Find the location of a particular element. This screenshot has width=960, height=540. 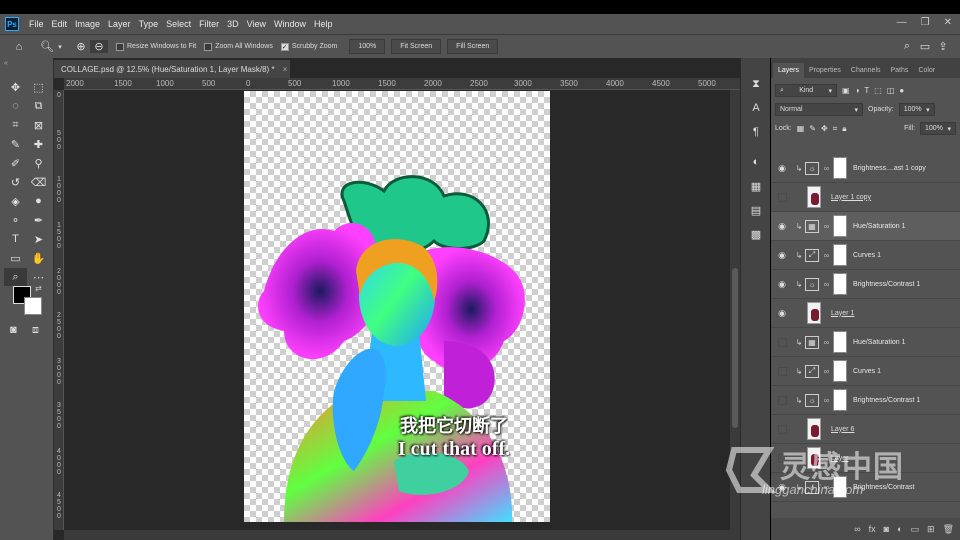

menu-help: Help is located at coordinates (323, 24).